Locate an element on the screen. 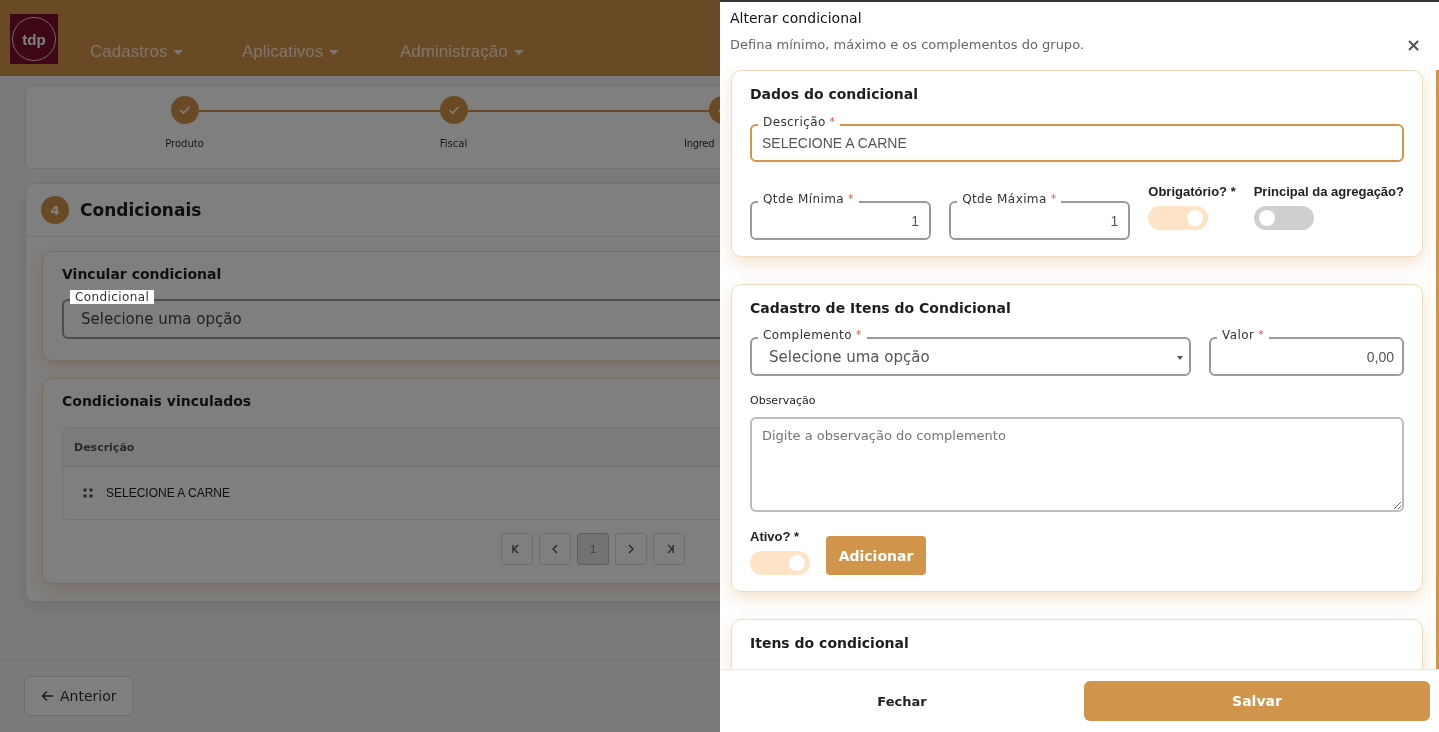 The height and width of the screenshot is (732, 1439). quantity-field: Qtde Máxima * 1 is located at coordinates (1040, 216).